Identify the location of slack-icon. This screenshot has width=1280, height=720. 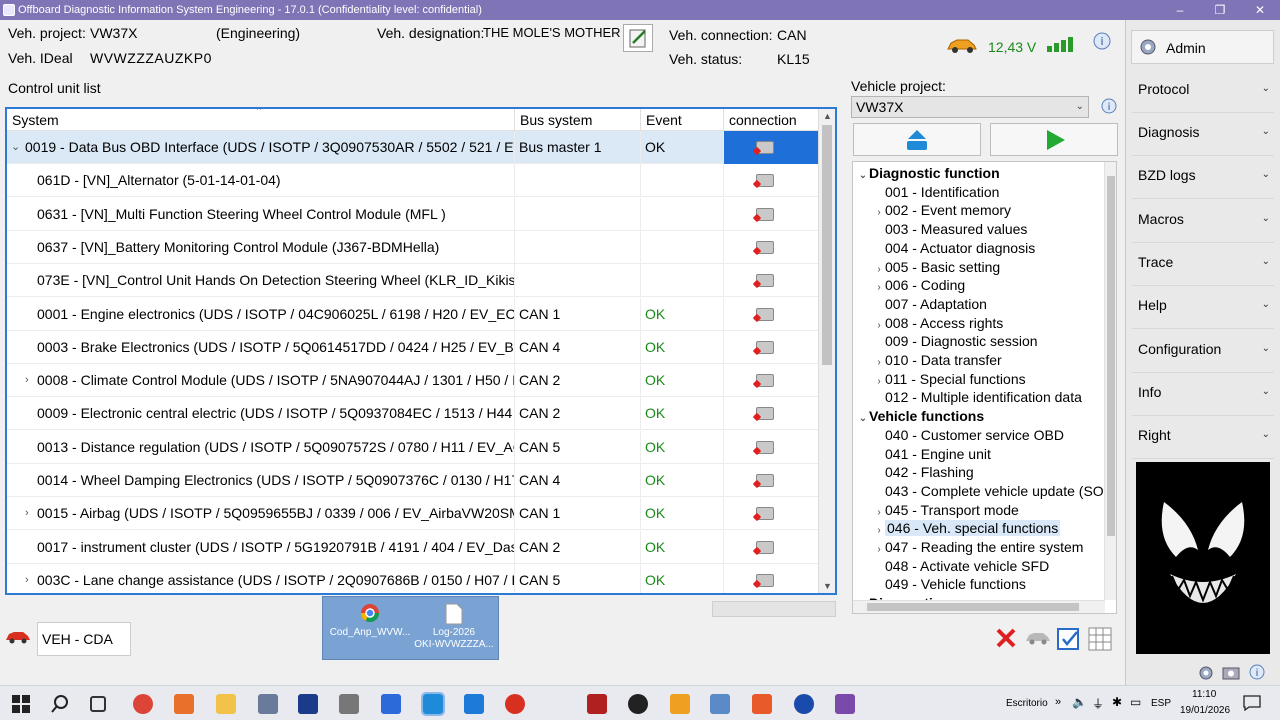
(845, 704).